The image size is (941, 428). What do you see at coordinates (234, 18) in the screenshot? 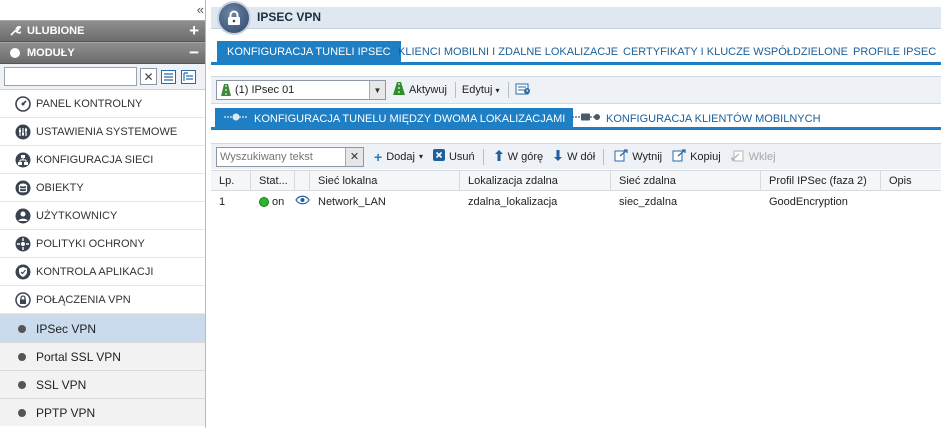
I see `vpn-lock-icon` at bounding box center [234, 18].